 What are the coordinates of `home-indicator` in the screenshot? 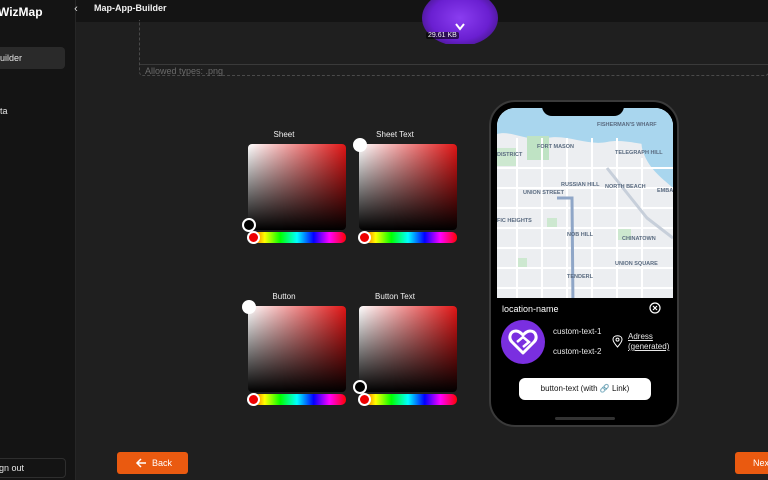 It's located at (585, 418).